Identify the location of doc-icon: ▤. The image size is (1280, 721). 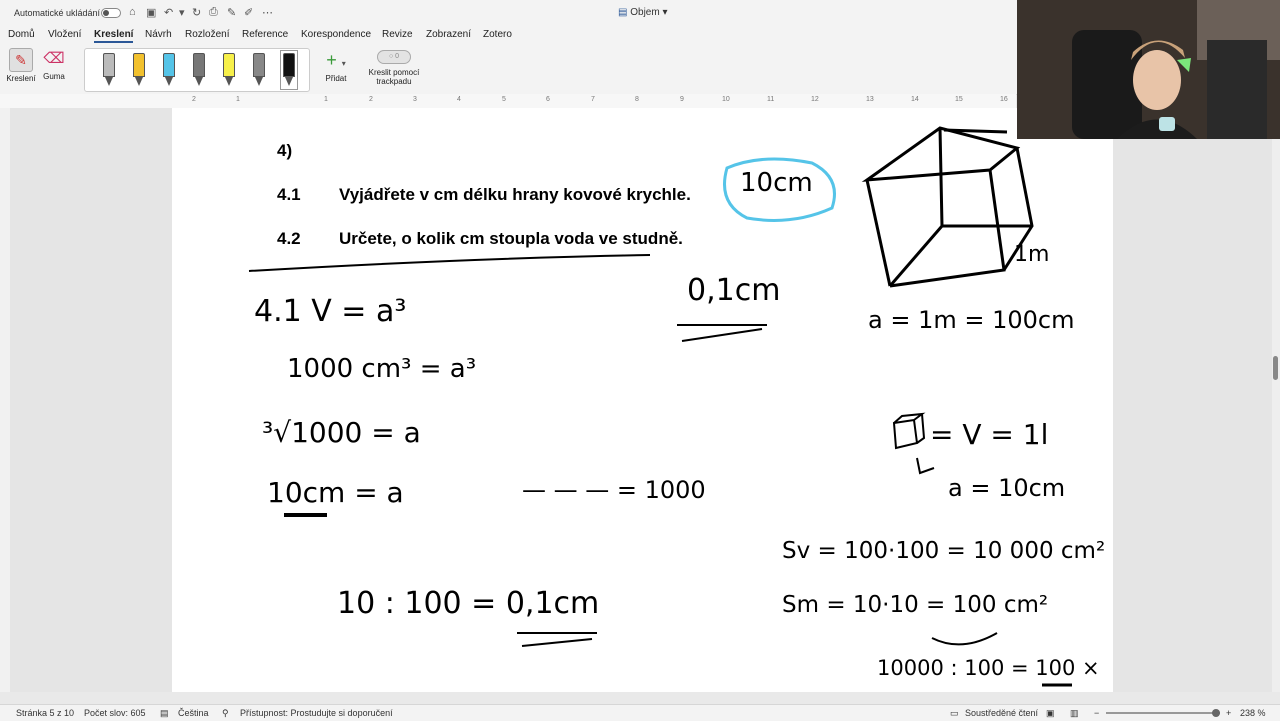
(624, 12).